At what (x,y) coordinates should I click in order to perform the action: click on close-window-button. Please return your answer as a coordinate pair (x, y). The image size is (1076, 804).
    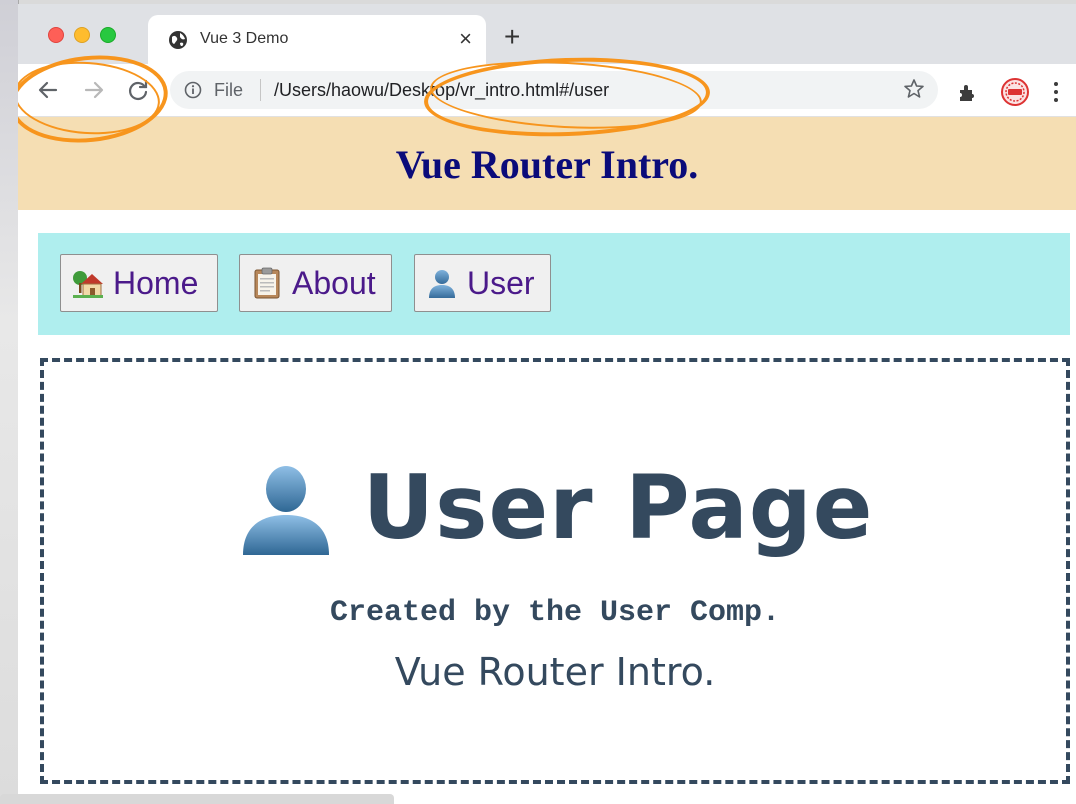
    Looking at the image, I should click on (56, 35).